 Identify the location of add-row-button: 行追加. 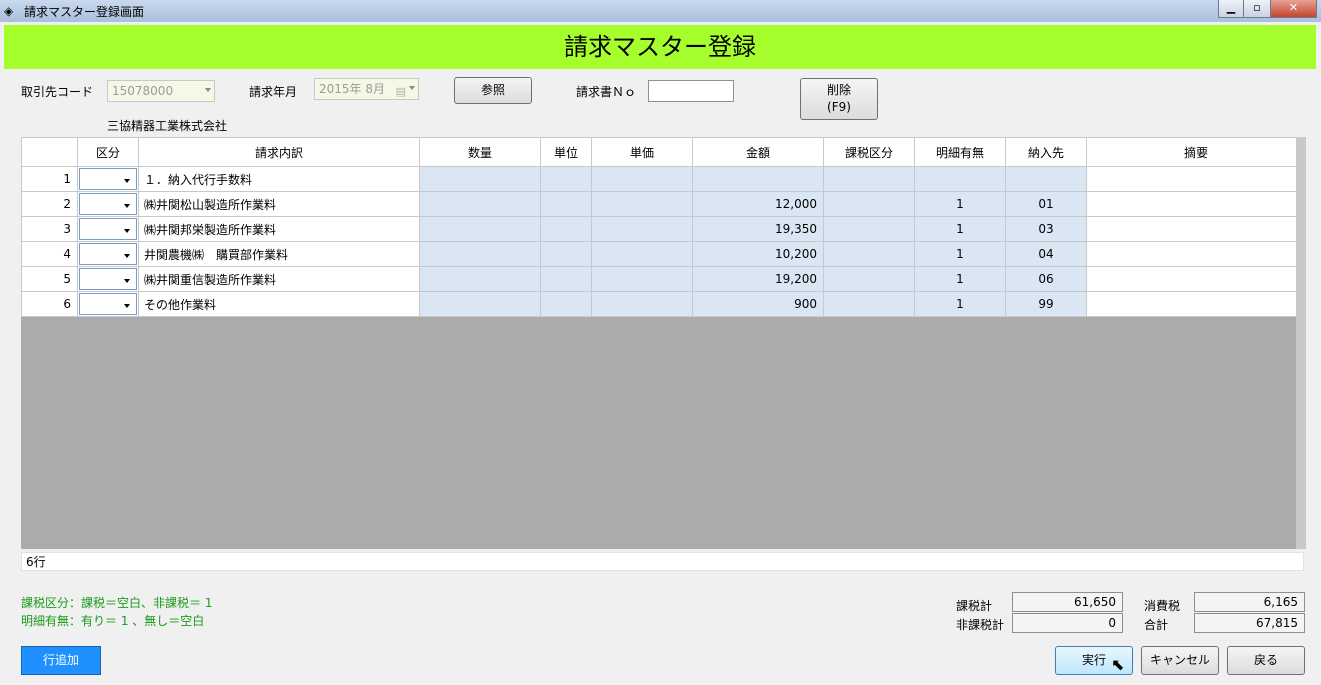
(61, 660).